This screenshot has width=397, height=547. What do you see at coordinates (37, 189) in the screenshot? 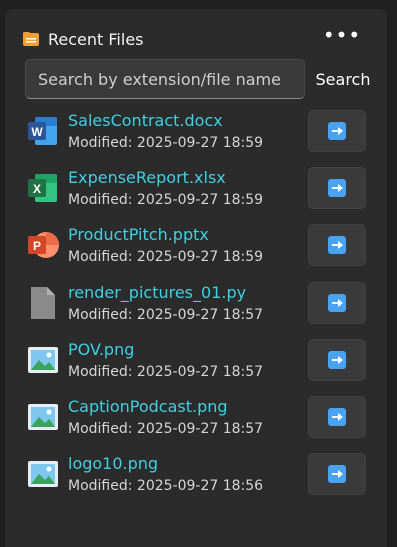
I see `svg-text: X` at bounding box center [37, 189].